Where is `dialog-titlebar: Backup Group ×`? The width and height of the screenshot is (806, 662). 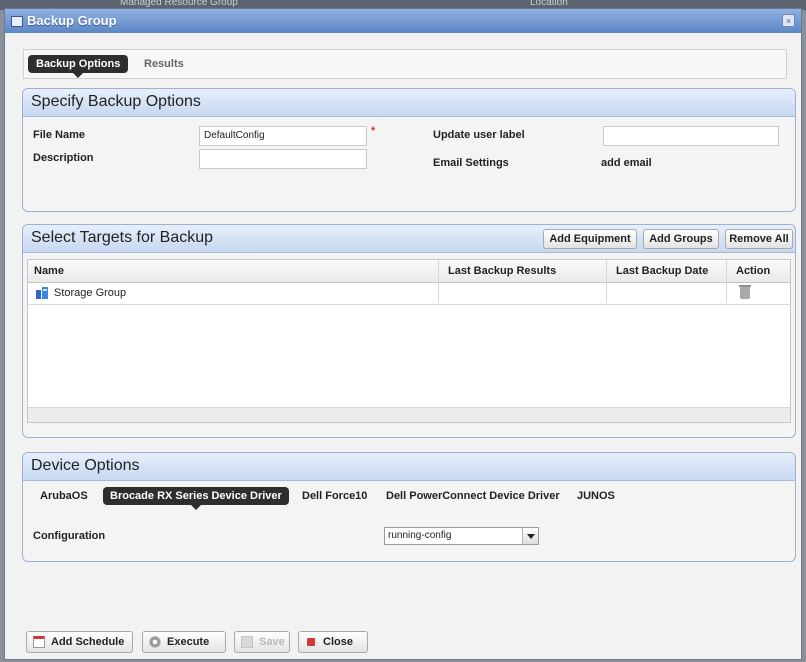
dialog-titlebar: Backup Group × is located at coordinates (403, 21).